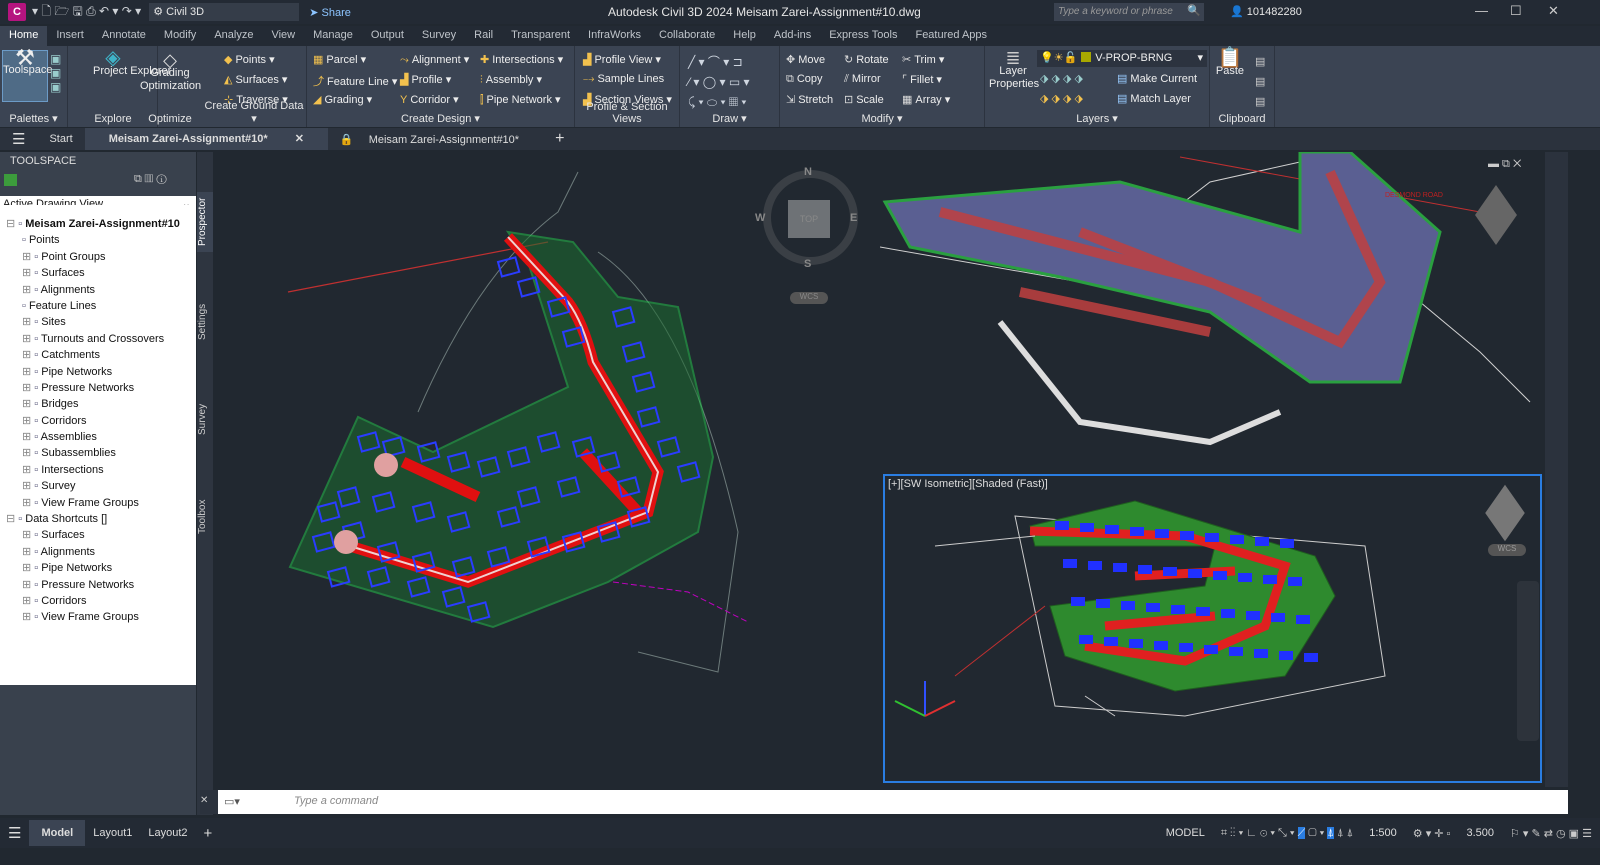 The width and height of the screenshot is (1600, 865). Describe the element at coordinates (951, 36) in the screenshot. I see `tab-featured-apps: Featured Apps` at that location.